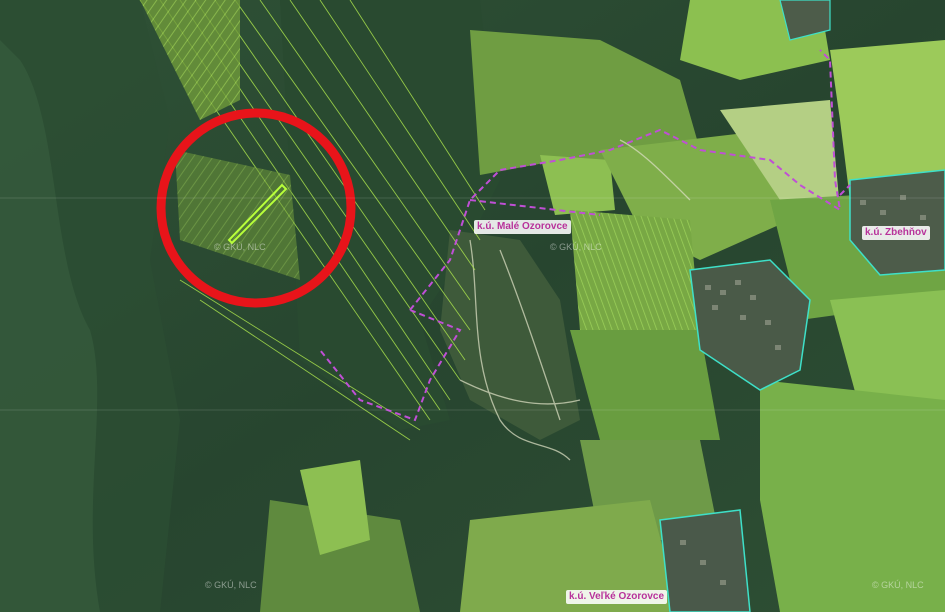 The width and height of the screenshot is (945, 612). Describe the element at coordinates (240, 247) in the screenshot. I see `watermark-2: © GKÚ, NLC` at that location.